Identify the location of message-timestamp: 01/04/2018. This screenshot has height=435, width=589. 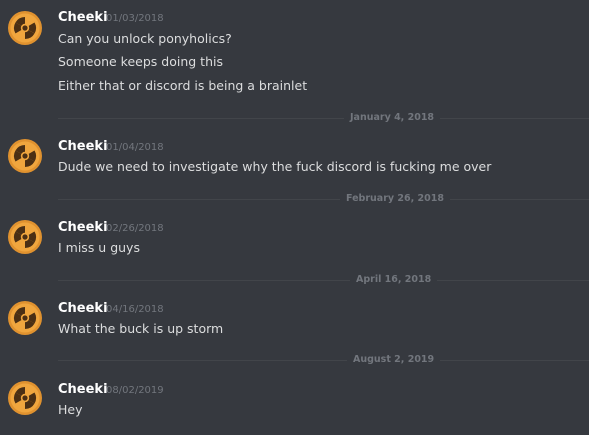
(135, 147).